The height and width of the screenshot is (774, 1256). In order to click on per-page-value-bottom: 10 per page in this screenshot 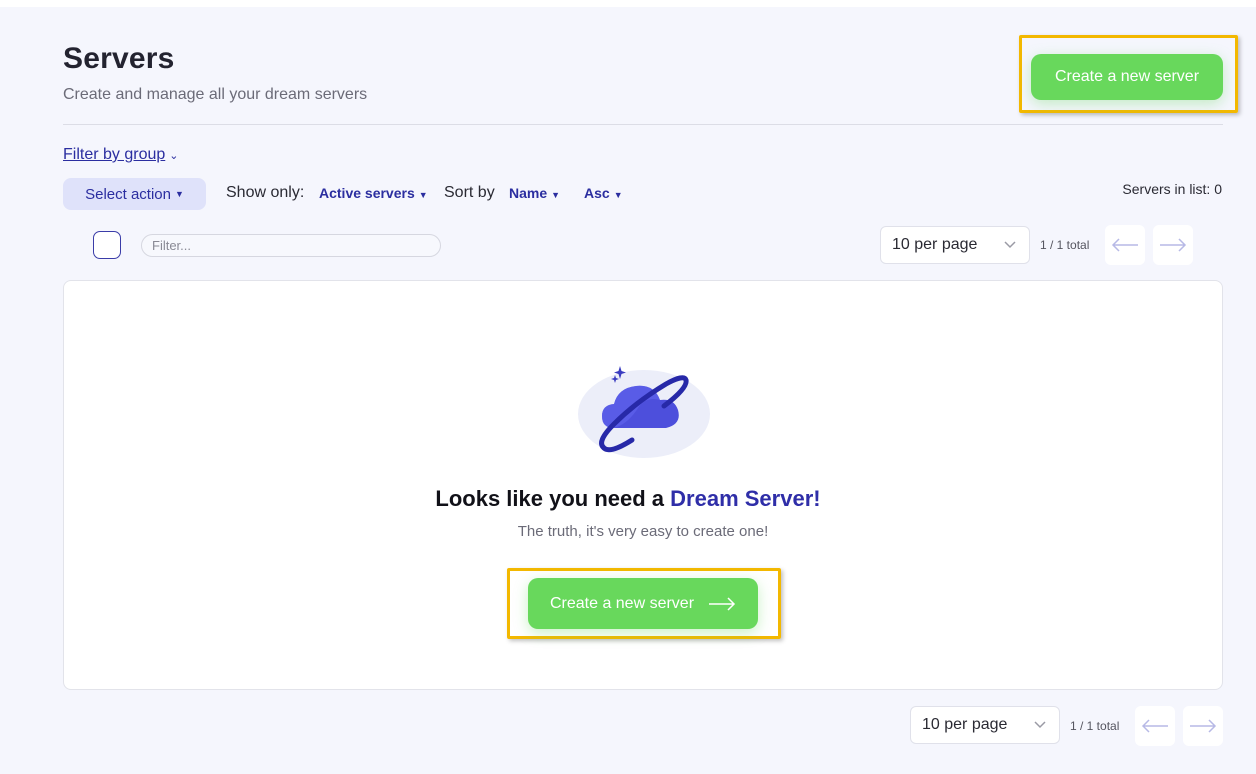, I will do `click(965, 724)`.